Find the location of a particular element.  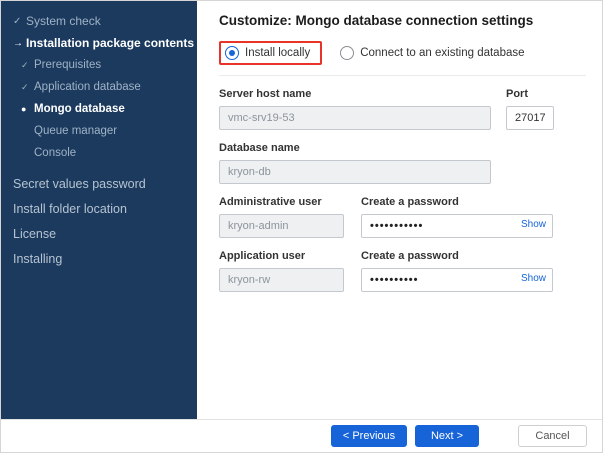

port-input is located at coordinates (530, 118).